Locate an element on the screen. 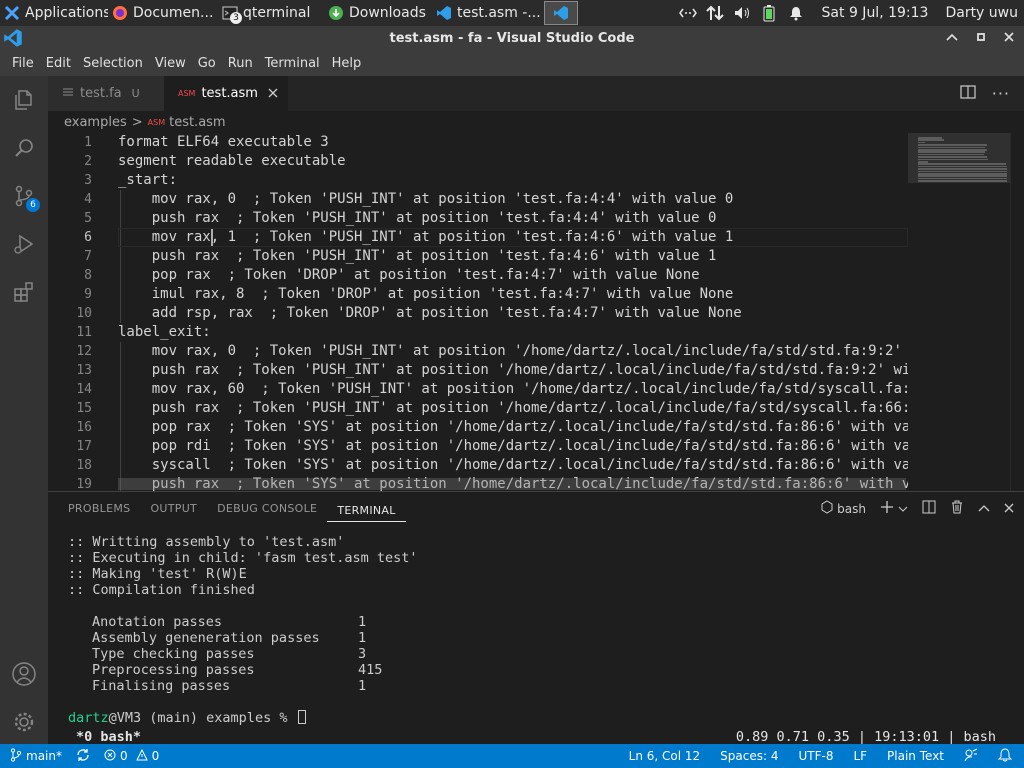 This screenshot has width=1024, height=768. activity-bar: 6 is located at coordinates (24, 410).